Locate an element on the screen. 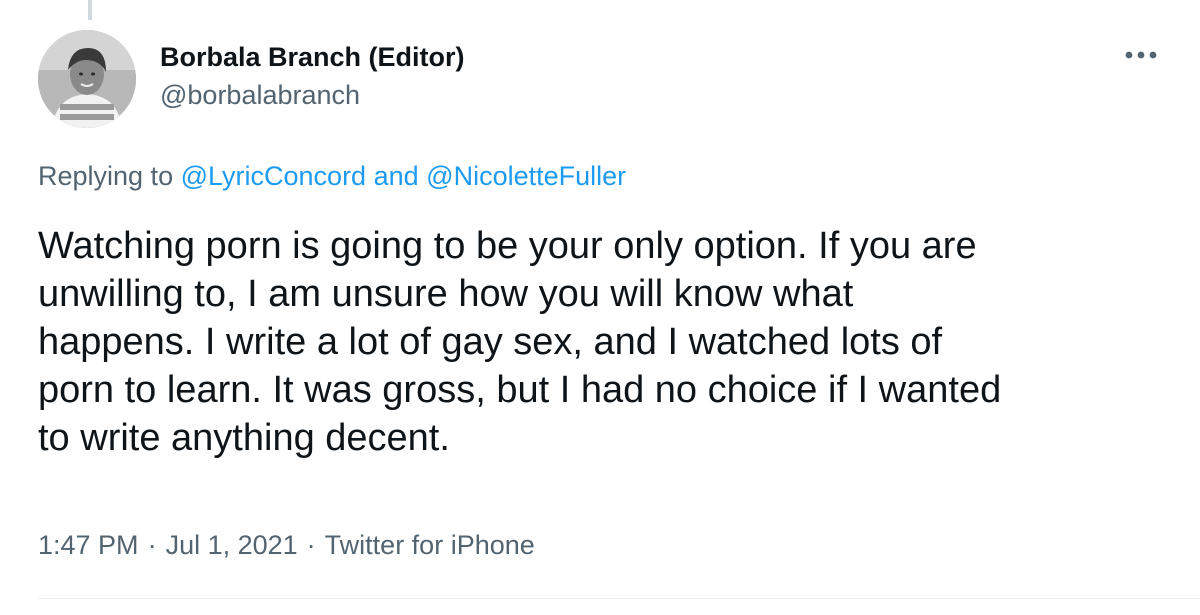  tweet-metadata: 1:47 PM · Jul 1, 2021 · Twitter for iPhone is located at coordinates (286, 545).